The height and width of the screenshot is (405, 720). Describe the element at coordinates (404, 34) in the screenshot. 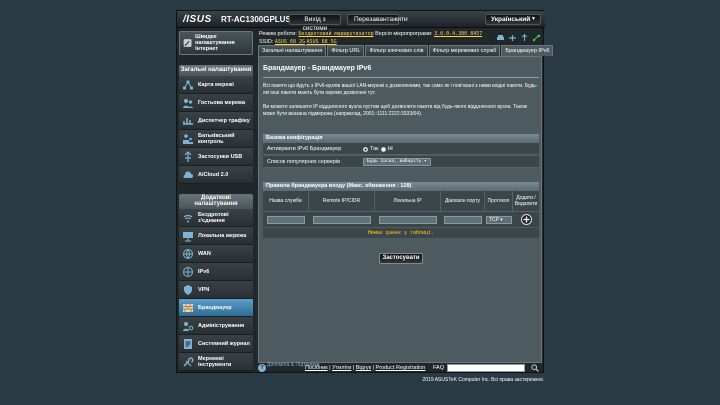

I see `firmware-label: Версія мікропрограми:` at that location.